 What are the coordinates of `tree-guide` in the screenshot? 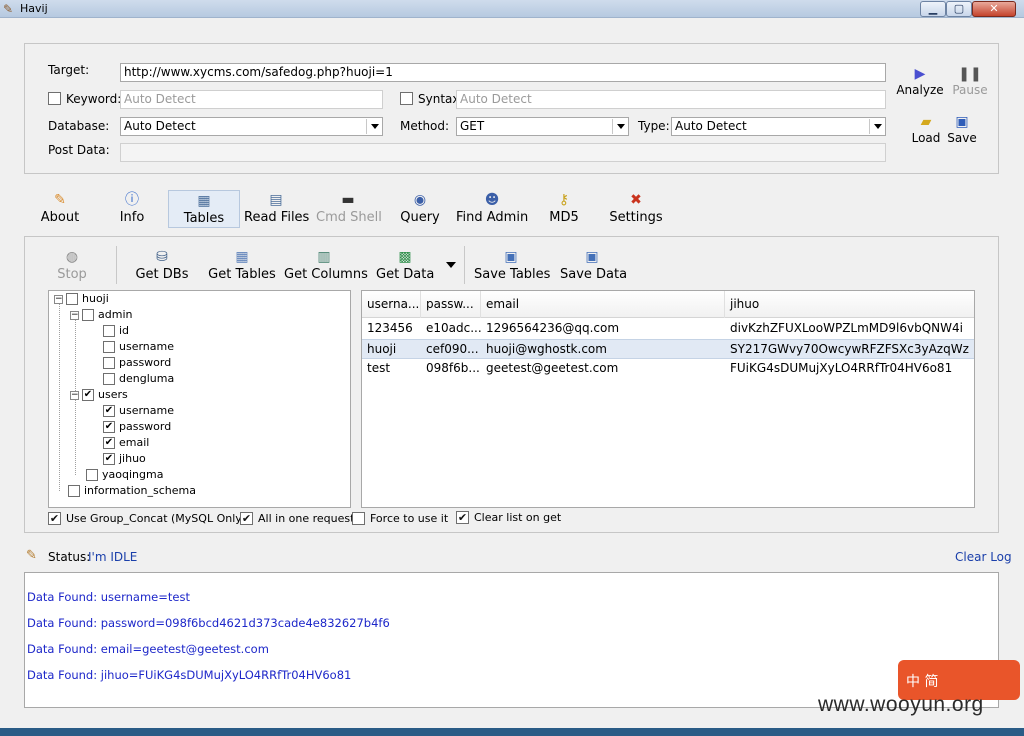 It's located at (59, 397).